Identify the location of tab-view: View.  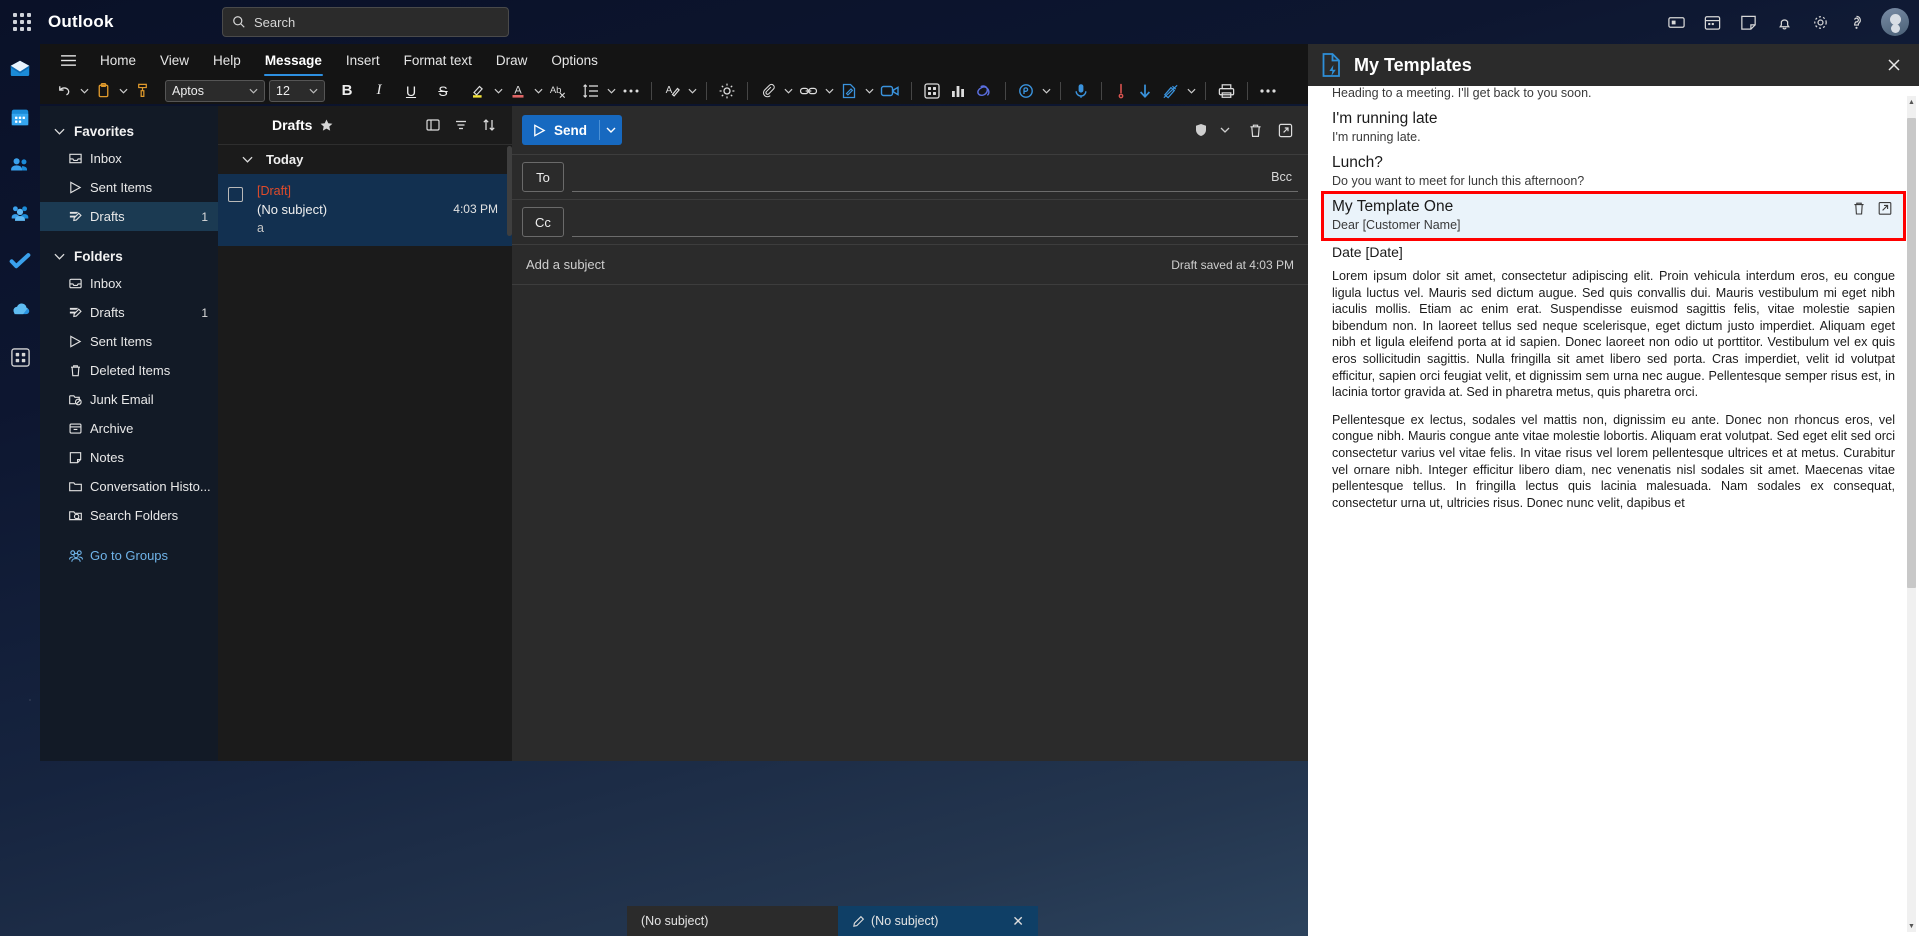
(174, 60).